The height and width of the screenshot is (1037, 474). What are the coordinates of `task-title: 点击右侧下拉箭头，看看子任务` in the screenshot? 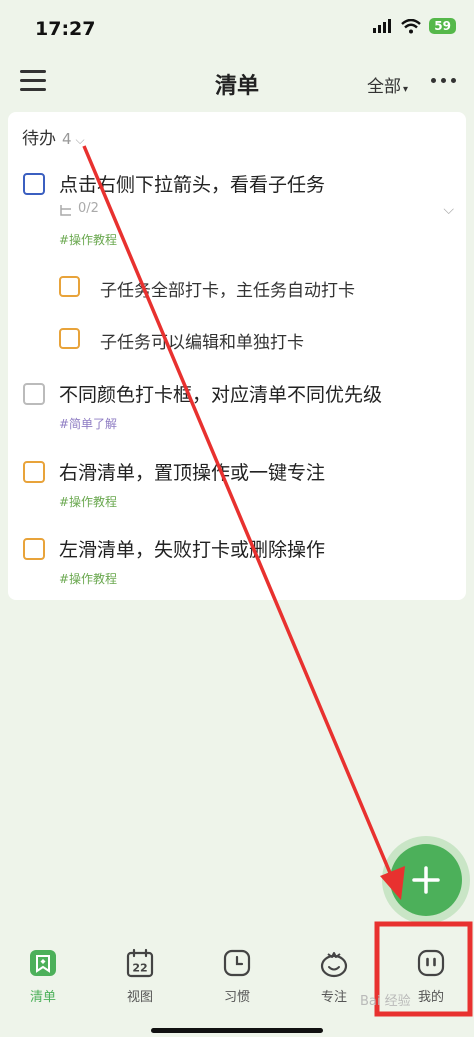 It's located at (192, 185).